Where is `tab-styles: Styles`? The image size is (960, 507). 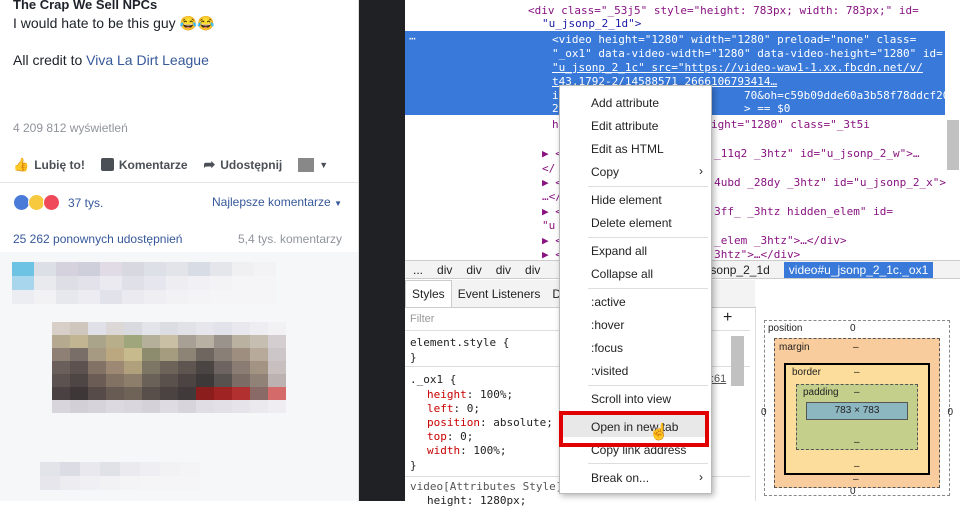
tab-styles: Styles is located at coordinates (428, 293).